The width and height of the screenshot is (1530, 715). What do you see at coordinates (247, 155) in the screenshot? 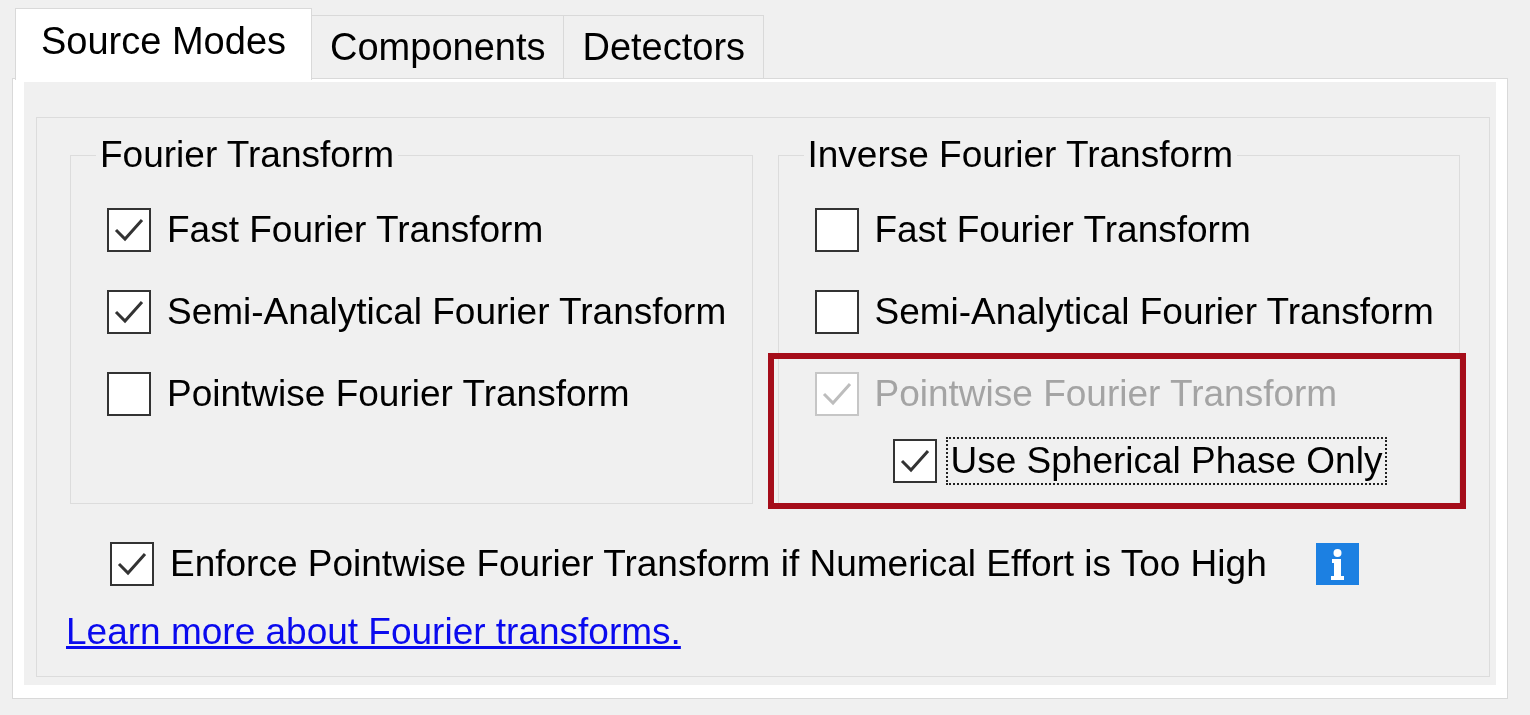
I see `group-title: Fourier Transform` at bounding box center [247, 155].